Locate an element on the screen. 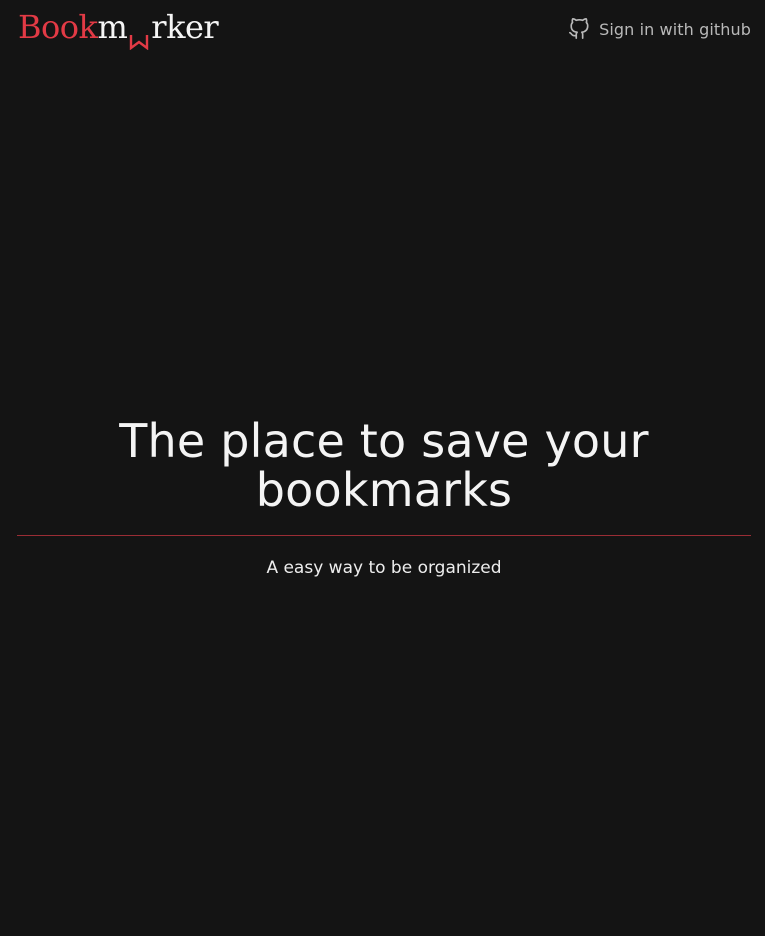 The image size is (765, 936). logo-rker-text: rker is located at coordinates (185, 27).